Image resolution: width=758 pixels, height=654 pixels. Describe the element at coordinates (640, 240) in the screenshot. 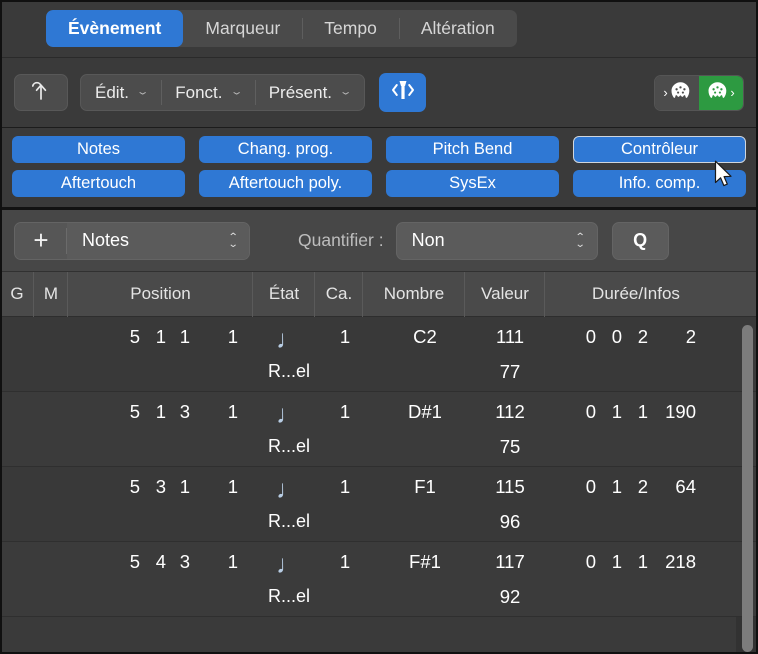

I see `quantize-apply-button: Q` at that location.